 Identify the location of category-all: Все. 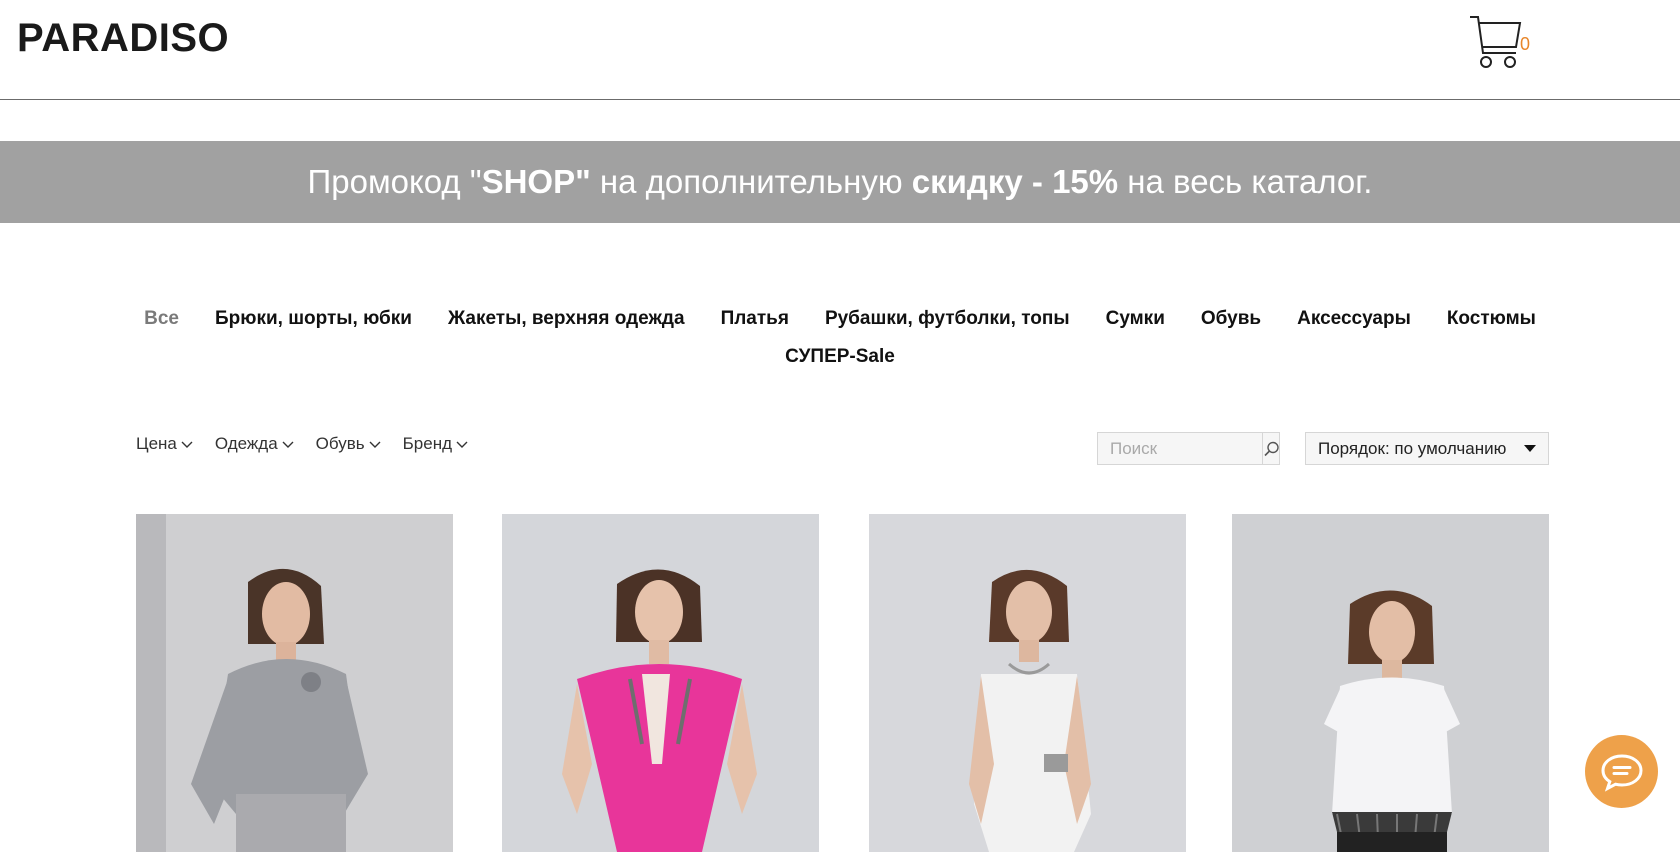
(161, 319).